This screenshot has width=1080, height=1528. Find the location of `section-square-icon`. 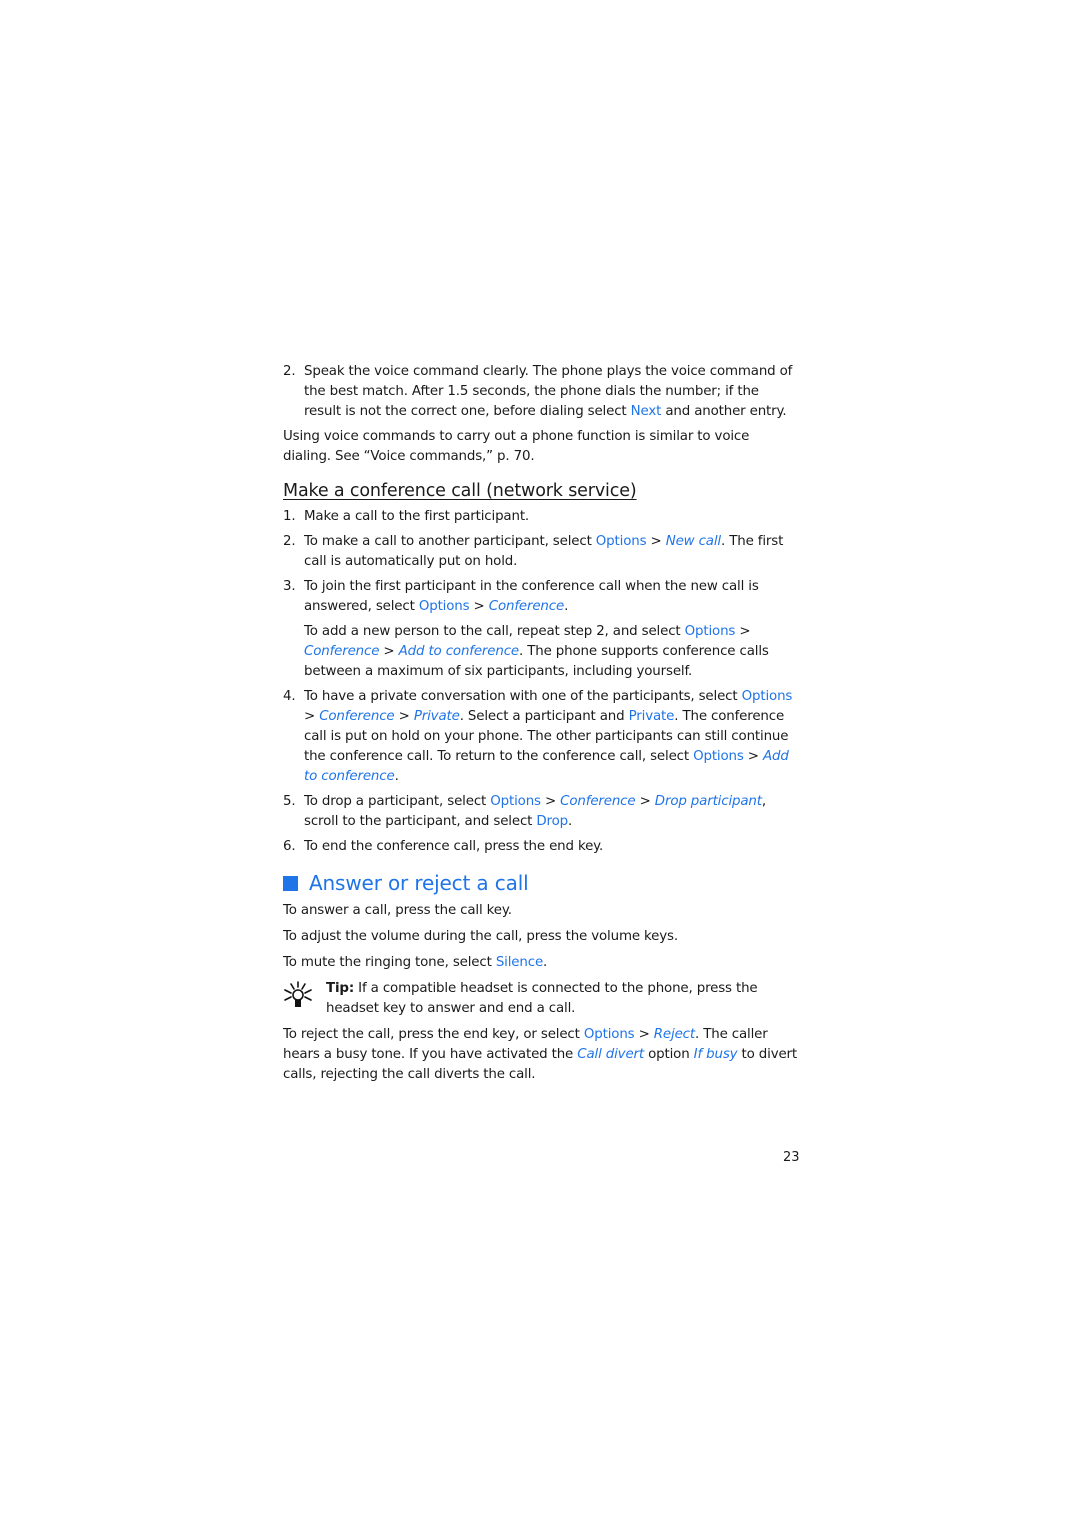

section-square-icon is located at coordinates (290, 883).